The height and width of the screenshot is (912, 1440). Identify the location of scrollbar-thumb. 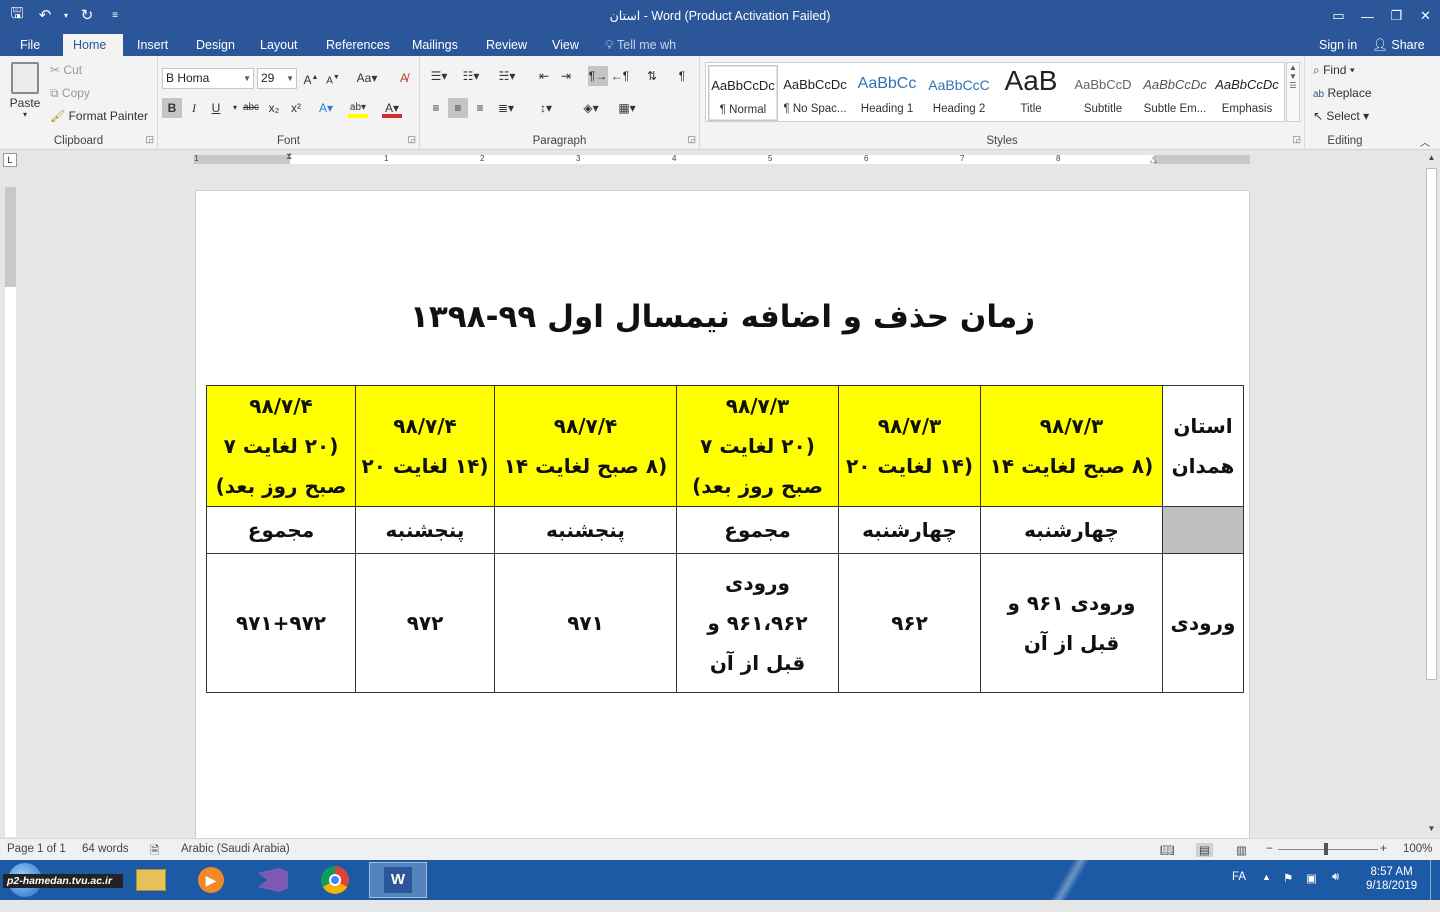
(1431, 424).